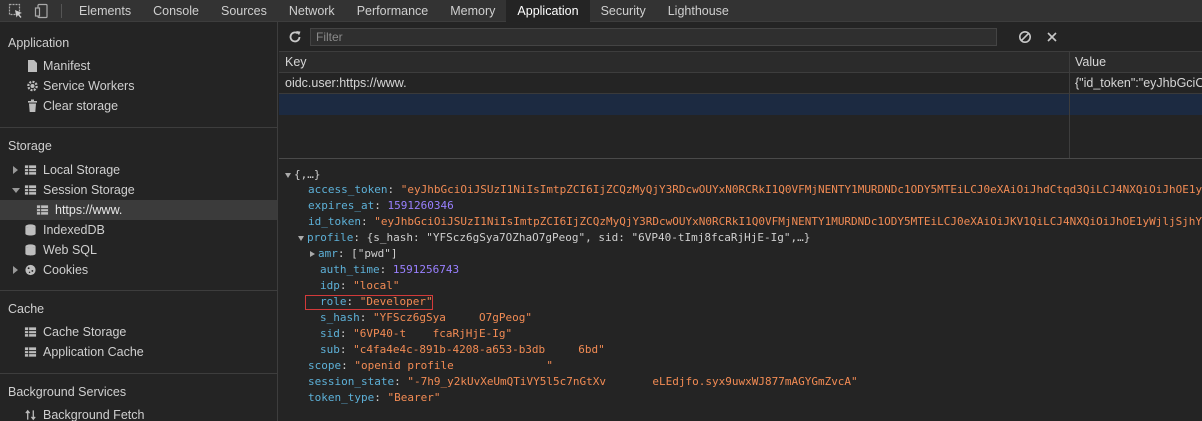 The height and width of the screenshot is (421, 1202). Describe the element at coordinates (67, 66) in the screenshot. I see `sidebar-item-label: Manifest` at that location.